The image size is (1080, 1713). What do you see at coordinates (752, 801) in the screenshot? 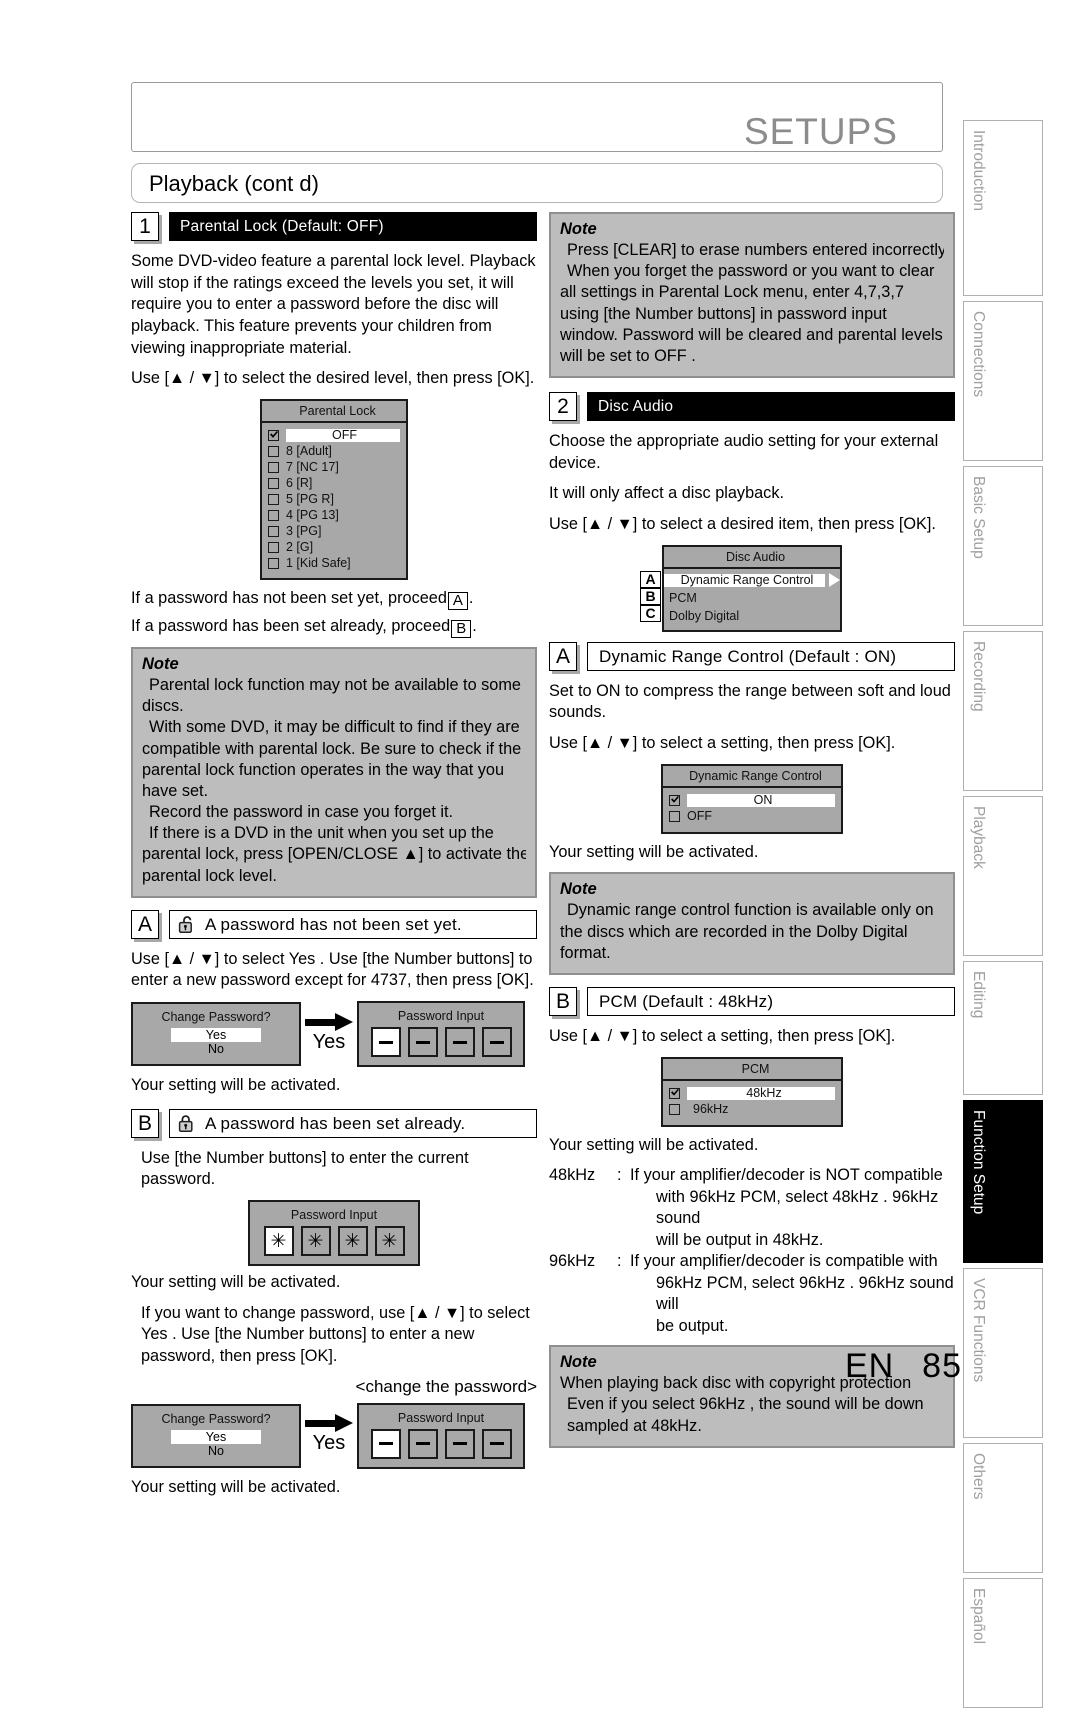
I see `drc-item: ON` at bounding box center [752, 801].